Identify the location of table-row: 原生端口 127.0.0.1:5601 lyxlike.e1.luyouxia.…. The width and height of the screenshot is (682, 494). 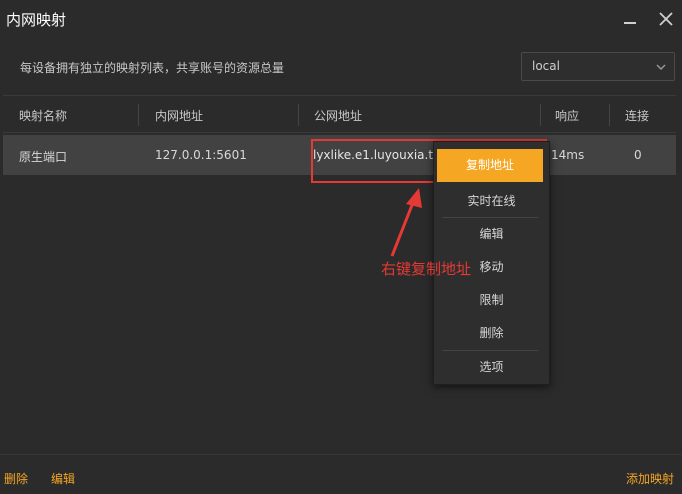
(339, 155).